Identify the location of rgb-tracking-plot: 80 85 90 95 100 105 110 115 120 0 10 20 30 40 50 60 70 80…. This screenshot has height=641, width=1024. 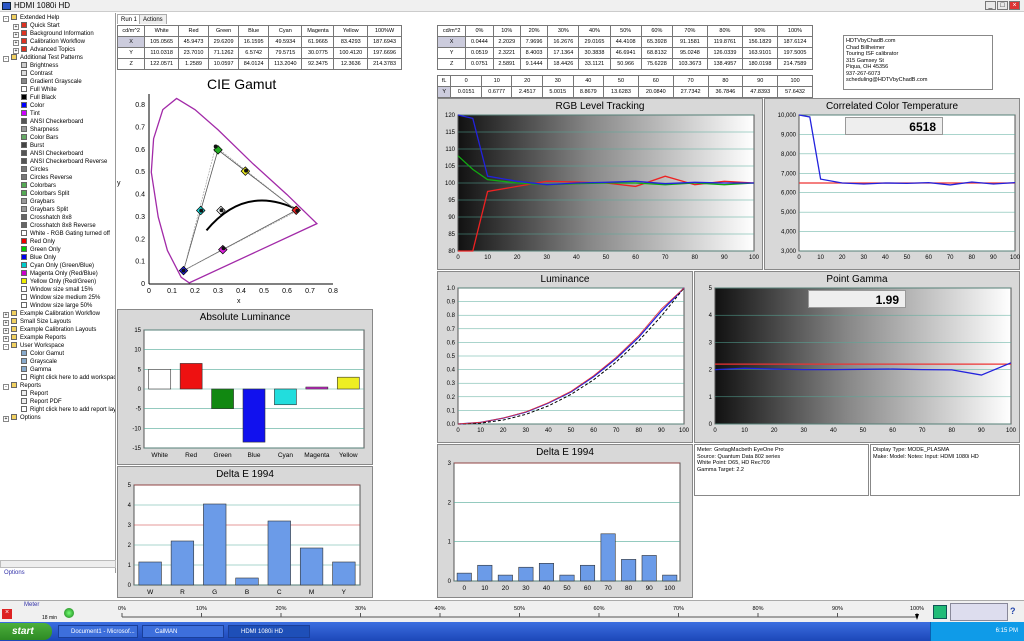
(602, 187).